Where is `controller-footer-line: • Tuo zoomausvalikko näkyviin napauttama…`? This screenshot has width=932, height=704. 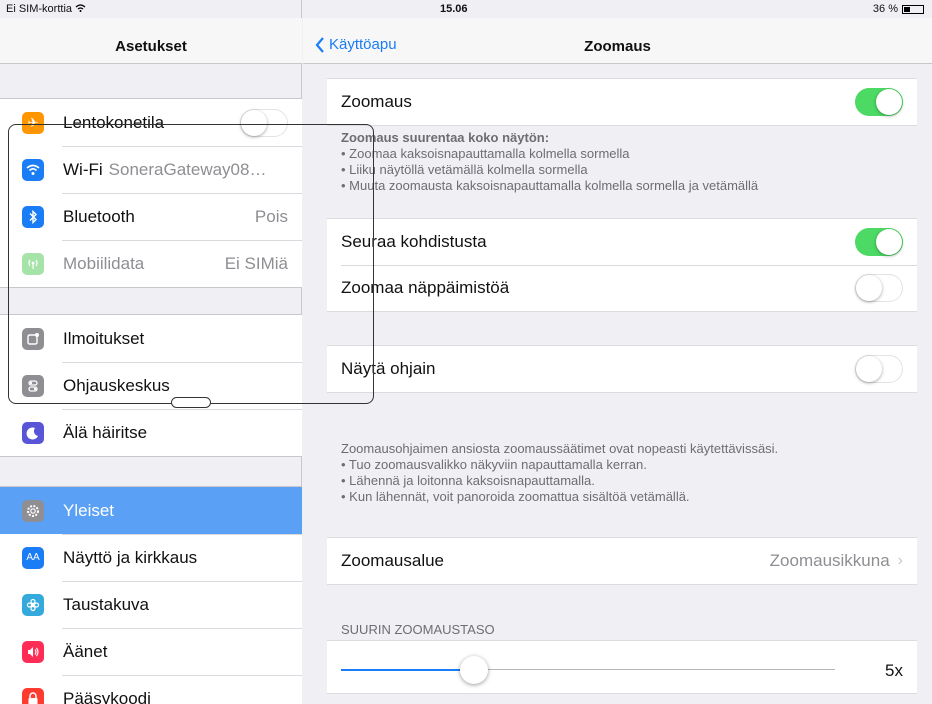 controller-footer-line: • Tuo zoomausvalikko näkyviin napauttama… is located at coordinates (494, 464).